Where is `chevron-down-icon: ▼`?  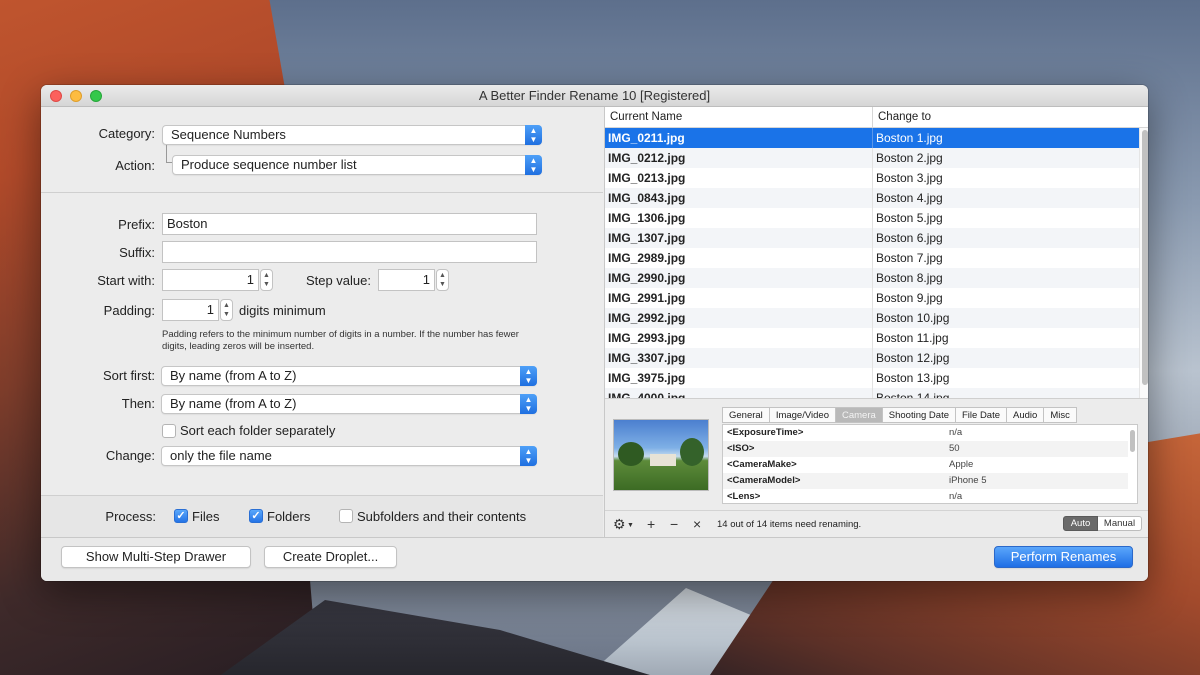
chevron-down-icon: ▼ is located at coordinates (630, 526).